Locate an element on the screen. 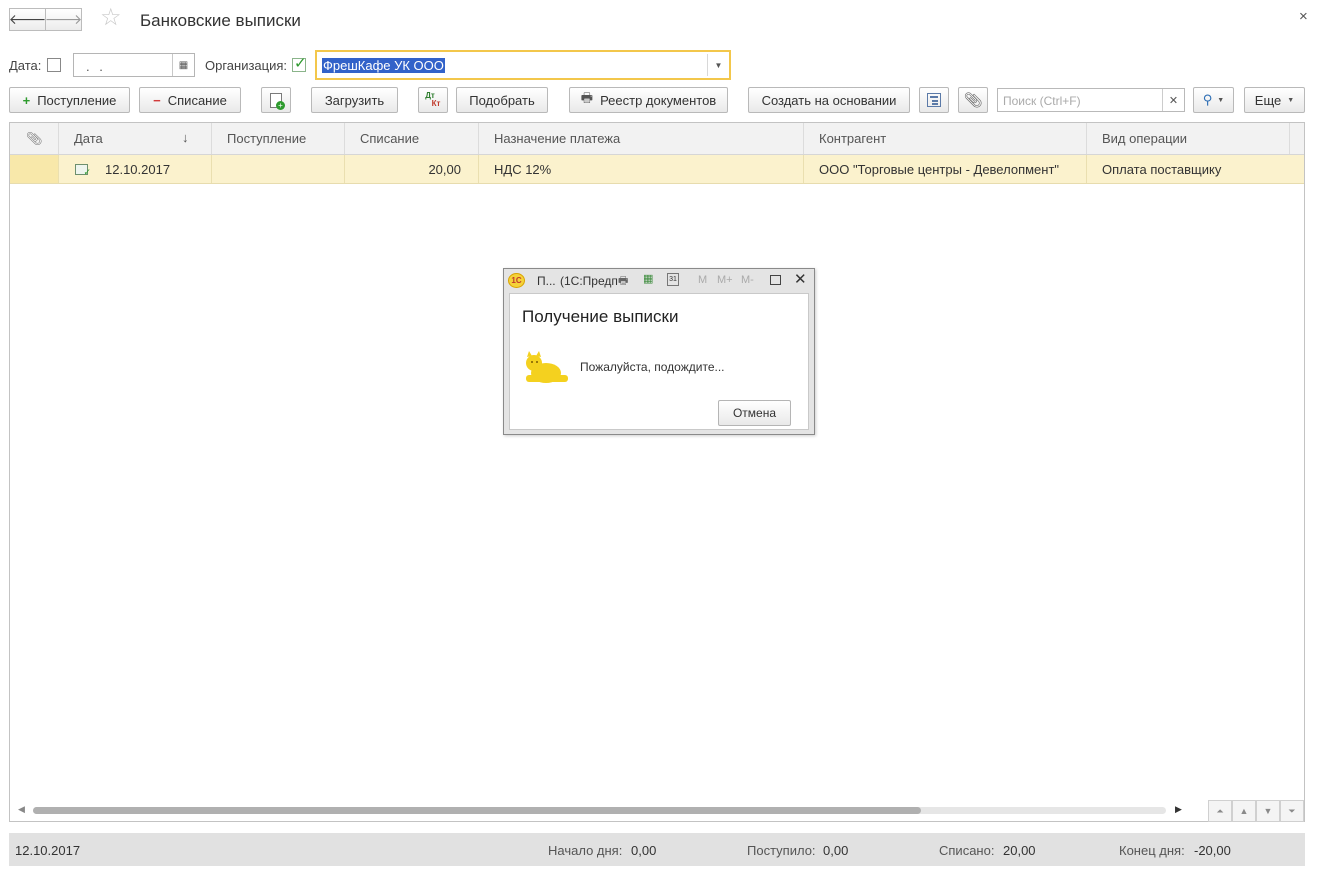 The image size is (1330, 878). memory-m-button: M is located at coordinates (702, 280).